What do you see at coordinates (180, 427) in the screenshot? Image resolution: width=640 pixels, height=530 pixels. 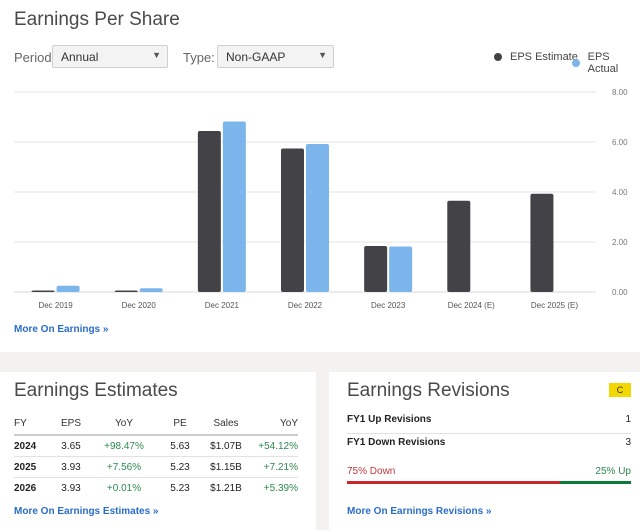 I see `col-pe: PE` at bounding box center [180, 427].